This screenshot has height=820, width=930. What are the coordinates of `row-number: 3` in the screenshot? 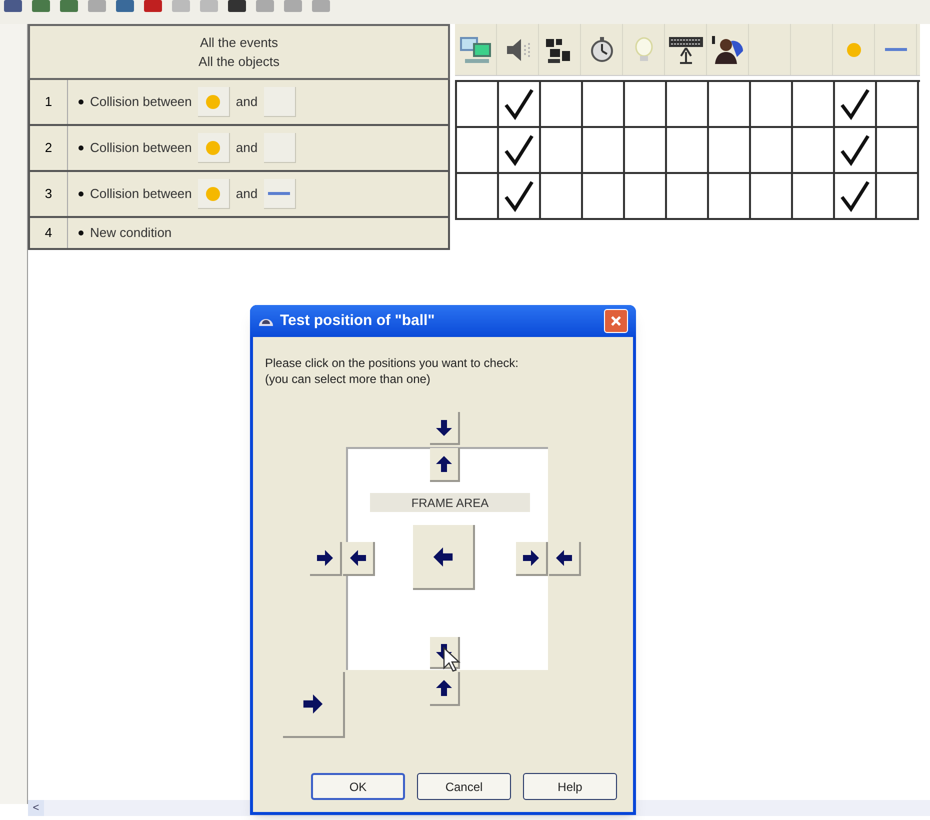 It's located at (49, 194).